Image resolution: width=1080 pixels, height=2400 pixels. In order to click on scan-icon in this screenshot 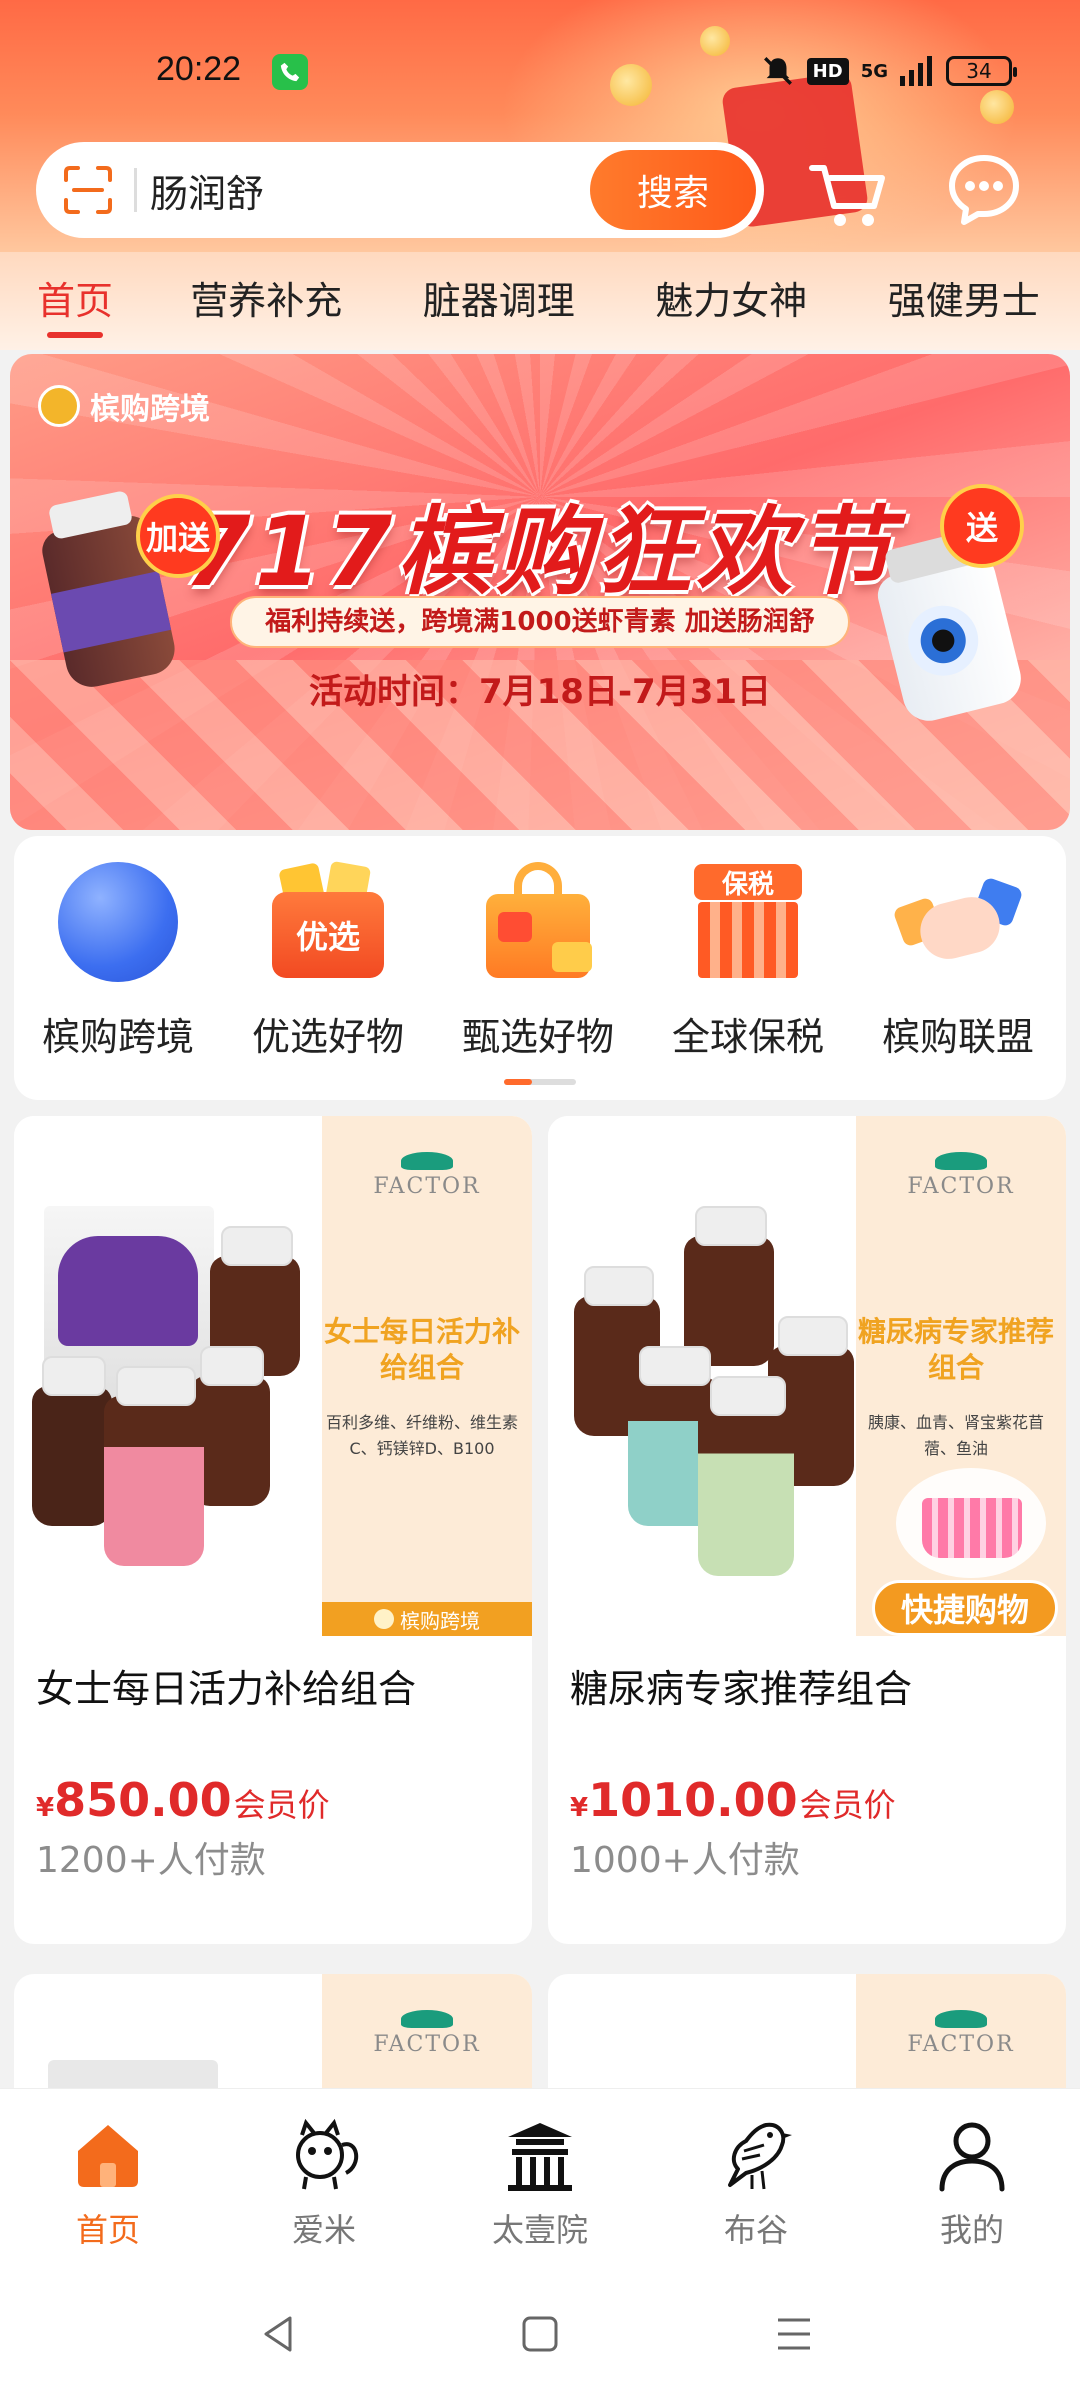, I will do `click(88, 190)`.